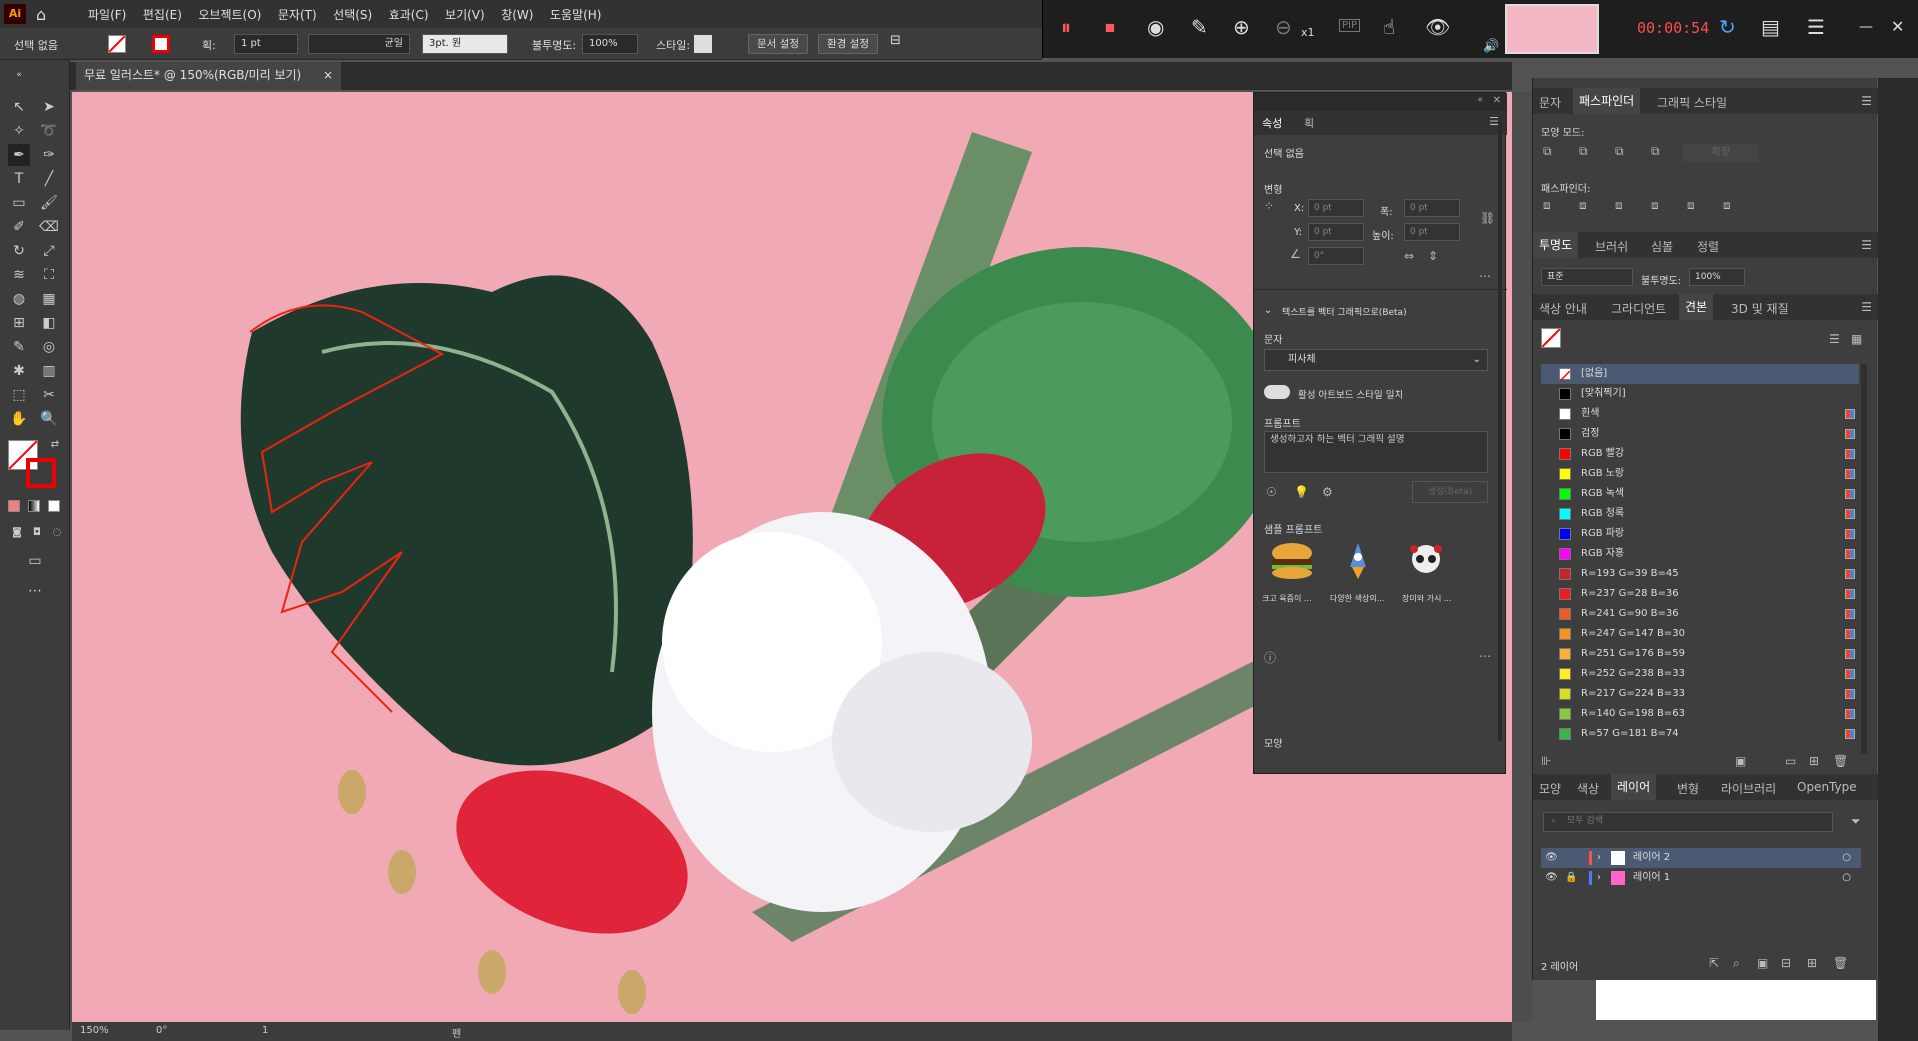  Describe the element at coordinates (17, 533) in the screenshot. I see `draw-normal-icon: ◙` at that location.